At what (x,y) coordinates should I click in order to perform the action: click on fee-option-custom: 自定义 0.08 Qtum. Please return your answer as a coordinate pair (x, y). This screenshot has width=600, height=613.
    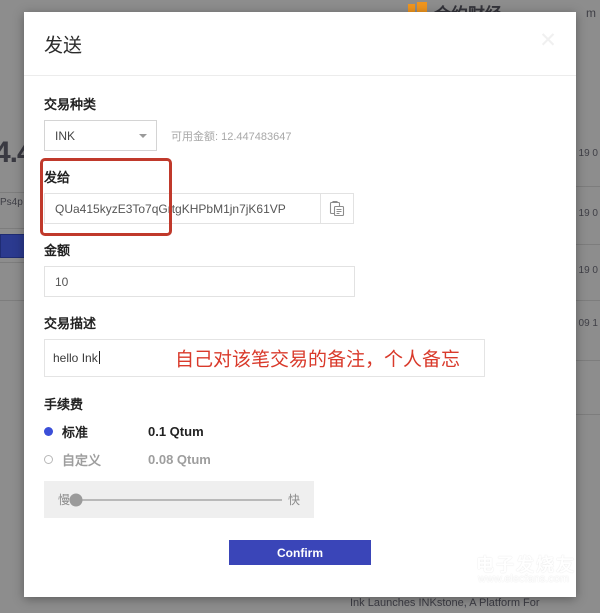
    Looking at the image, I should click on (300, 459).